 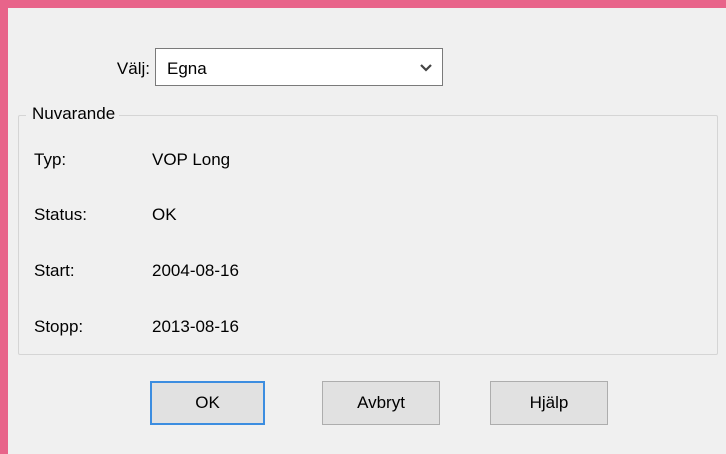 I want to click on chevron-down-icon, so click(x=426, y=67).